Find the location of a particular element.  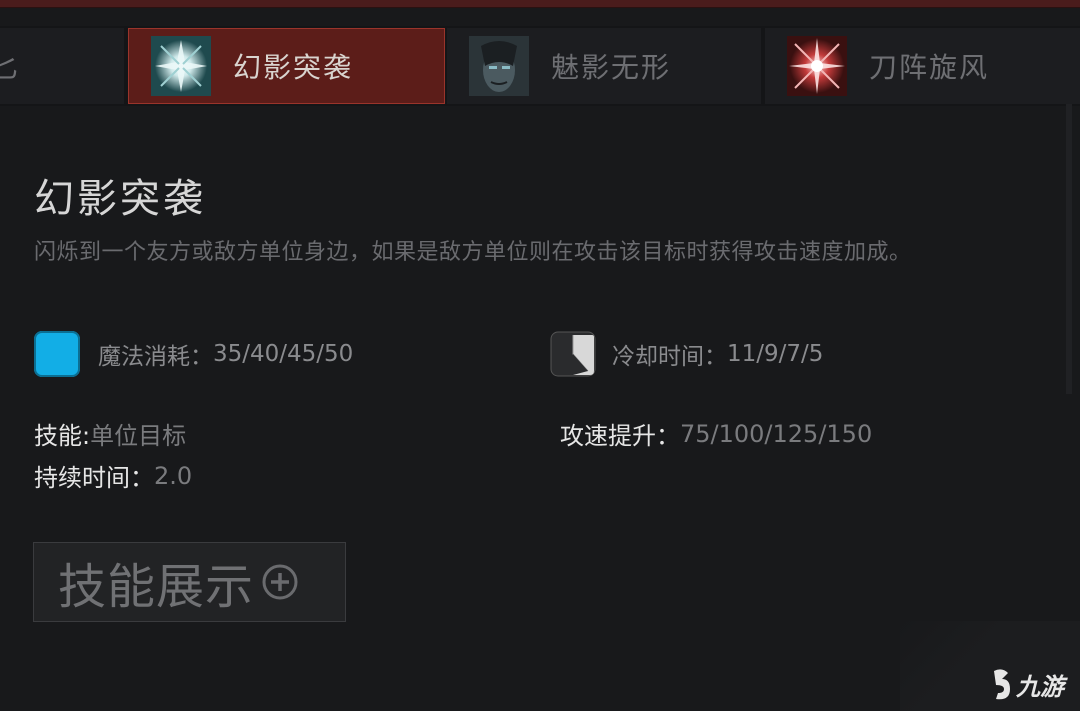

duration-row: 持续时间： 2.0 is located at coordinates (113, 475).